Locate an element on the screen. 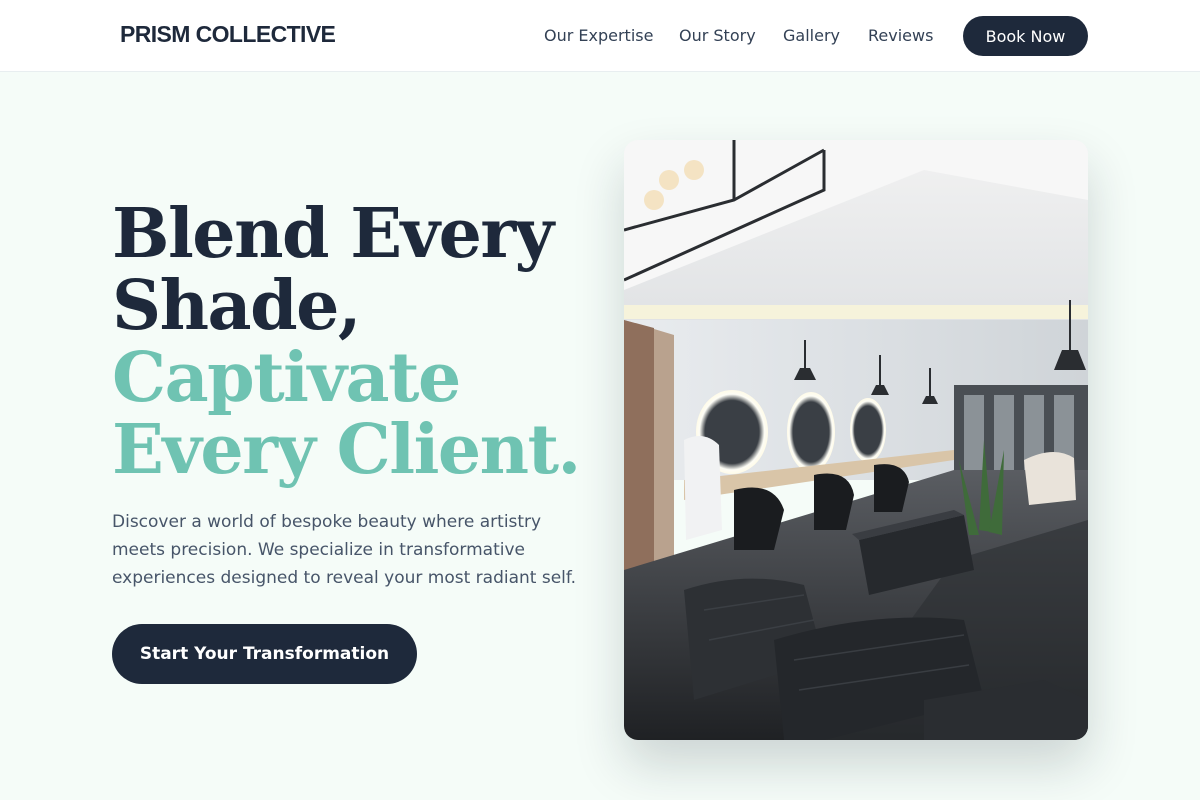 This screenshot has width=1200, height=800. nav-link-gallery: Gallery is located at coordinates (811, 35).